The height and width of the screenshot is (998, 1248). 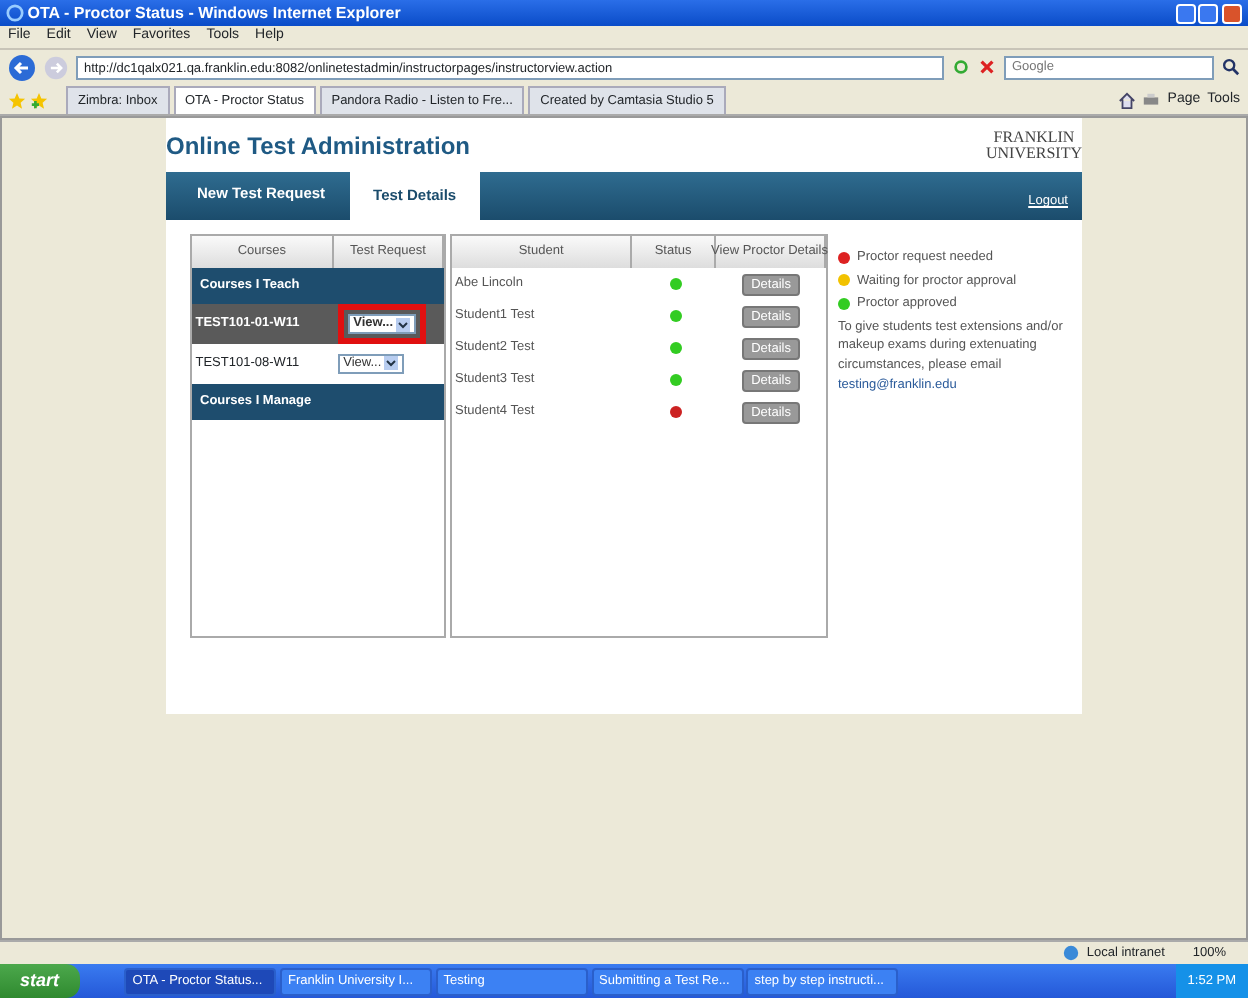 I want to click on back-icon, so click(x=22, y=67).